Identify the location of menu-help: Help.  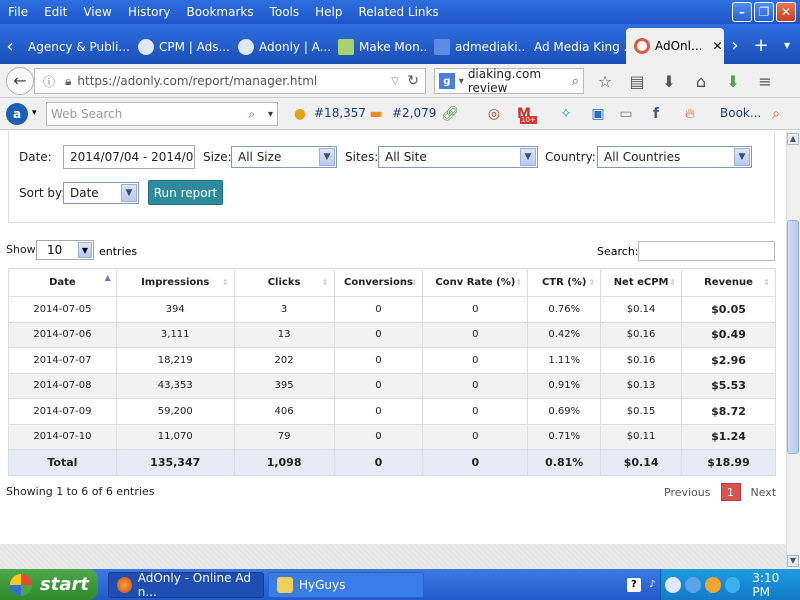
(328, 12).